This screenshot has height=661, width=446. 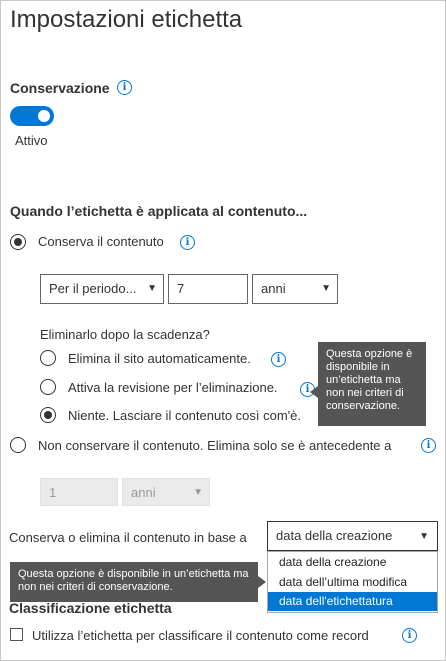 I want to click on page-title: Impostazioni etichetta, so click(x=126, y=19).